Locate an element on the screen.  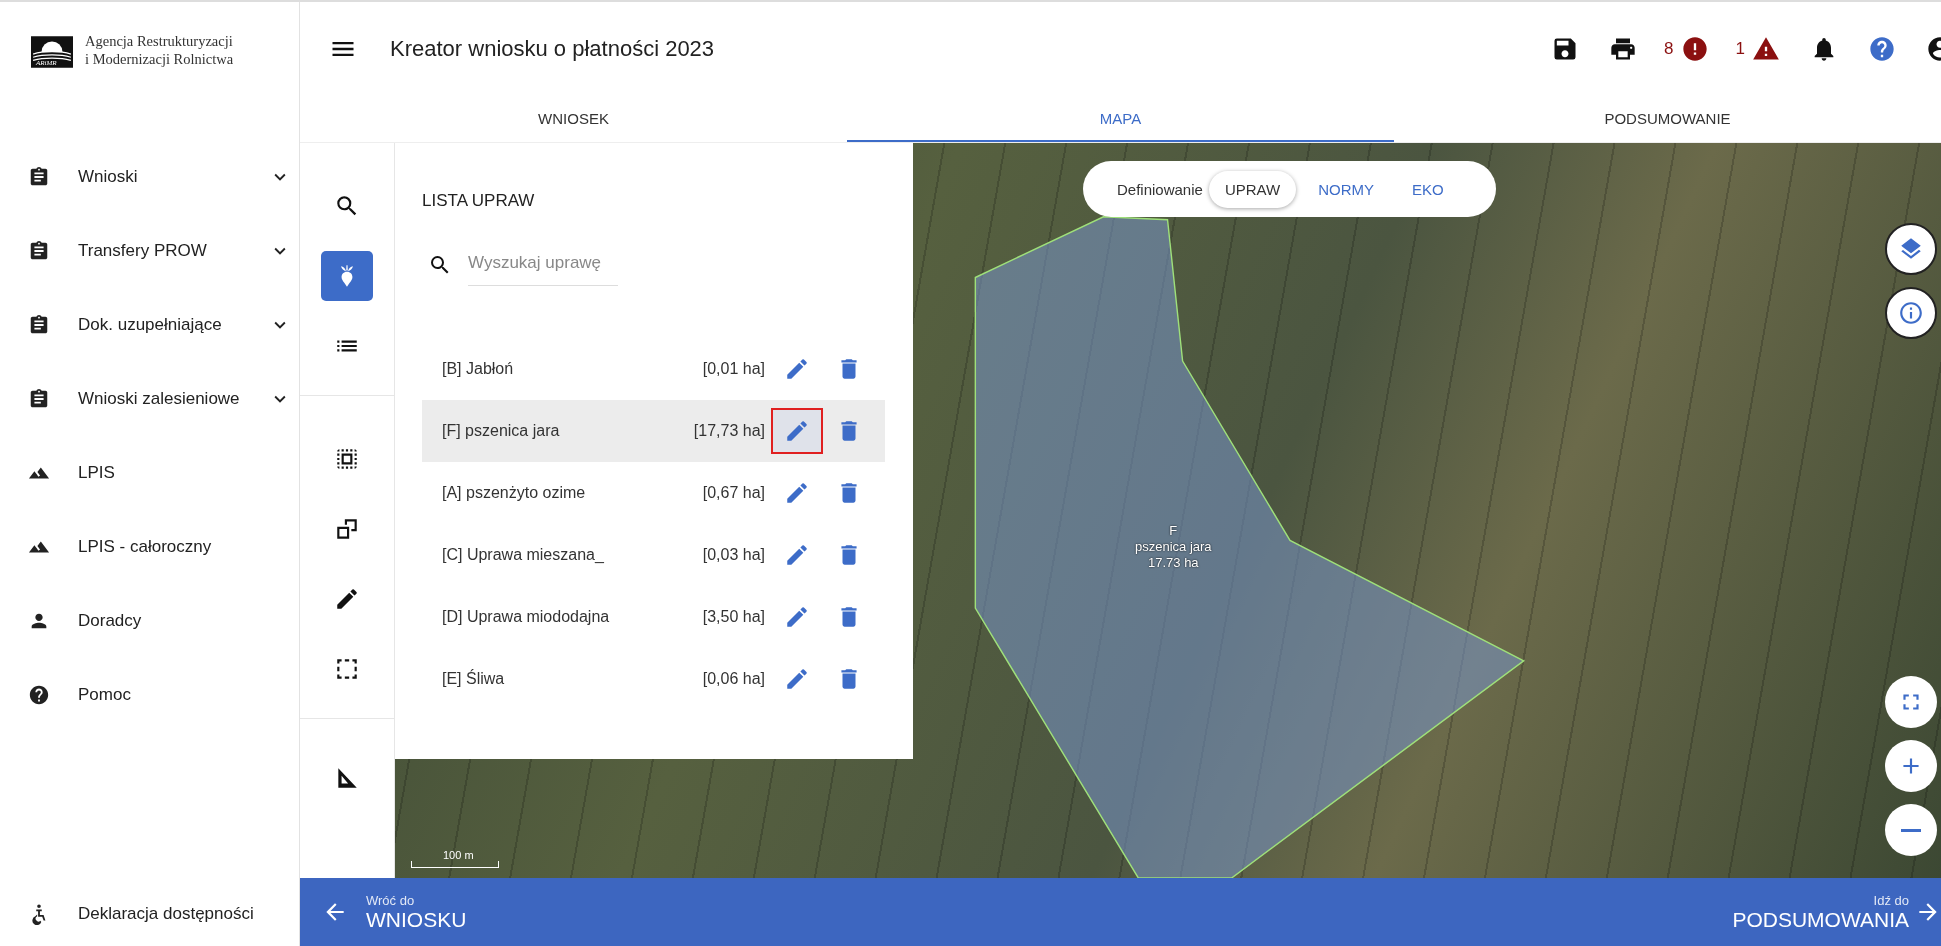
sidebar-menu-item: Pomoc is located at coordinates (149, 695).